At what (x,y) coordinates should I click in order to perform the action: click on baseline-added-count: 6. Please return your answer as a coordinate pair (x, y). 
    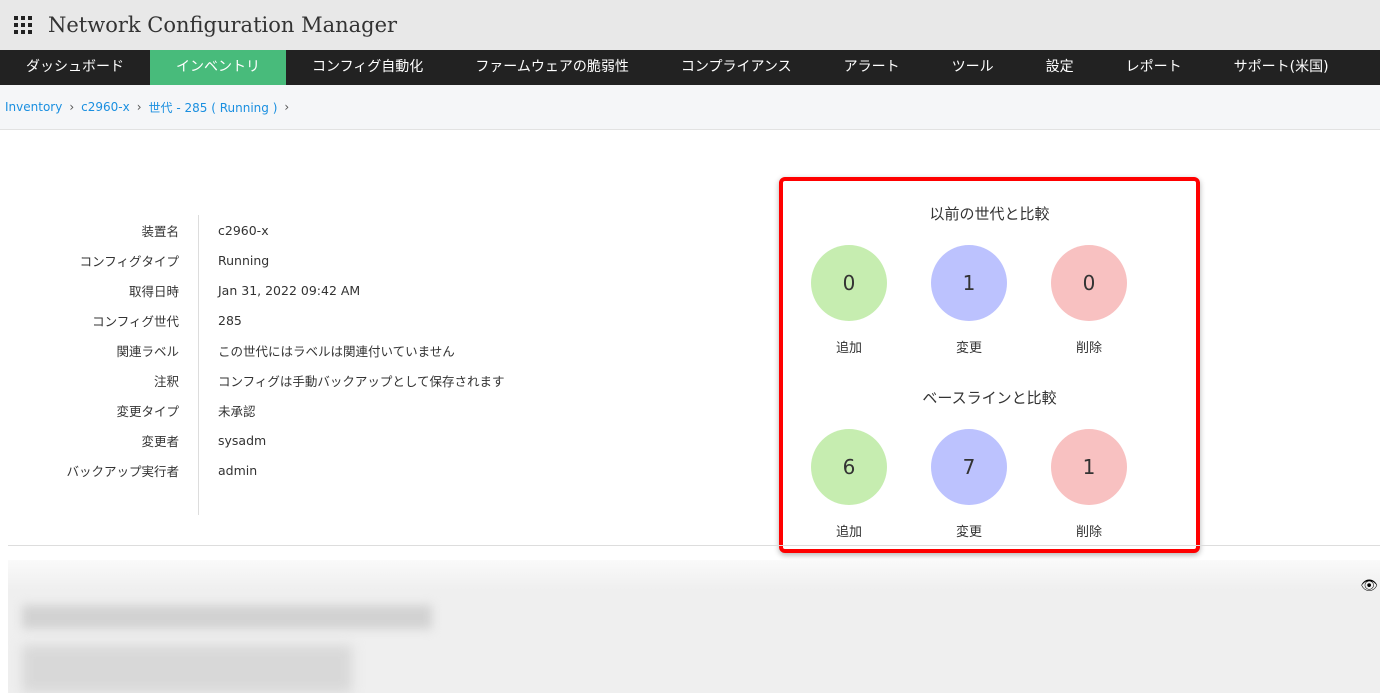
    Looking at the image, I should click on (849, 467).